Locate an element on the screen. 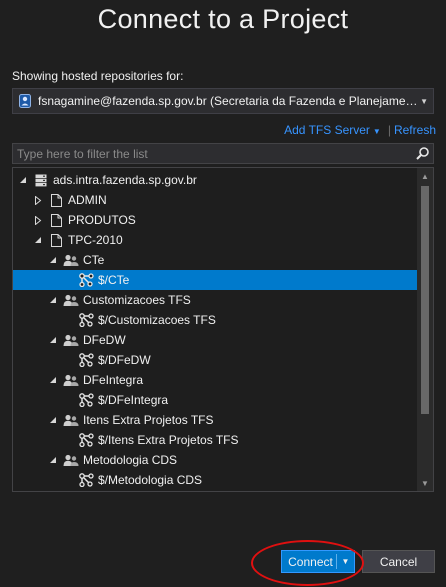  connect-dropdown-icon: ▼ is located at coordinates (345, 561).